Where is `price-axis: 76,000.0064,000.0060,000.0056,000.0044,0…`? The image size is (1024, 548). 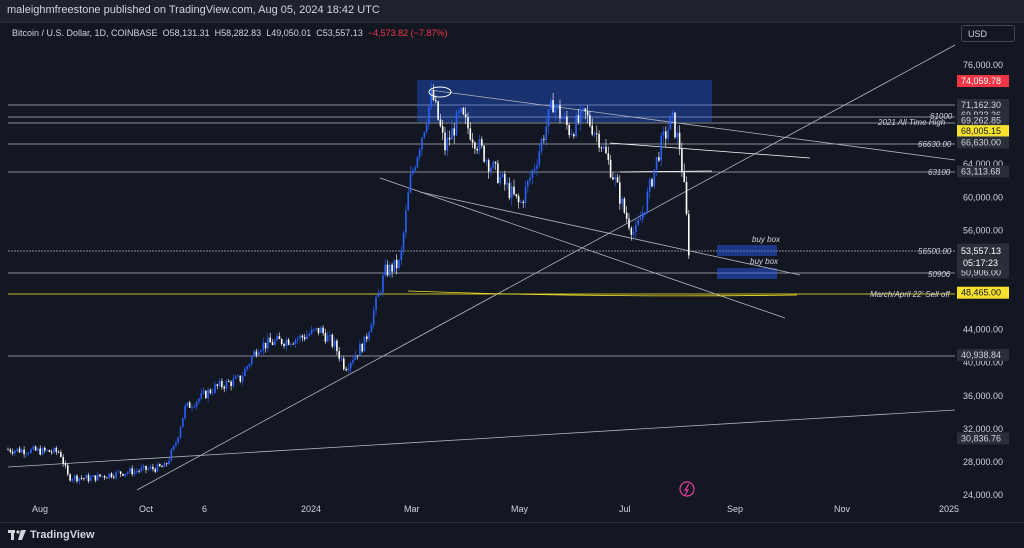 price-axis: 76,000.0064,000.0060,000.0056,000.0044,0… is located at coordinates (983, 280).